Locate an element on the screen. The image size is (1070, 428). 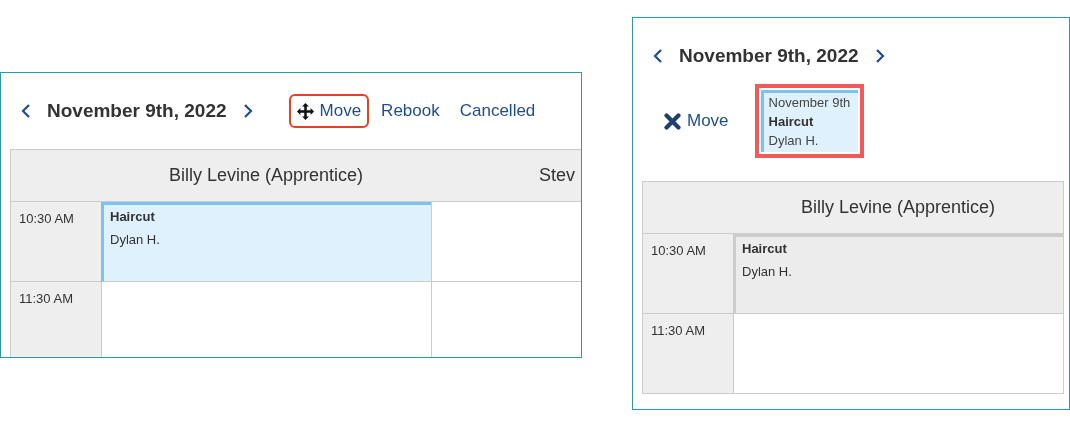
move-arrows-icon is located at coordinates (305, 111).